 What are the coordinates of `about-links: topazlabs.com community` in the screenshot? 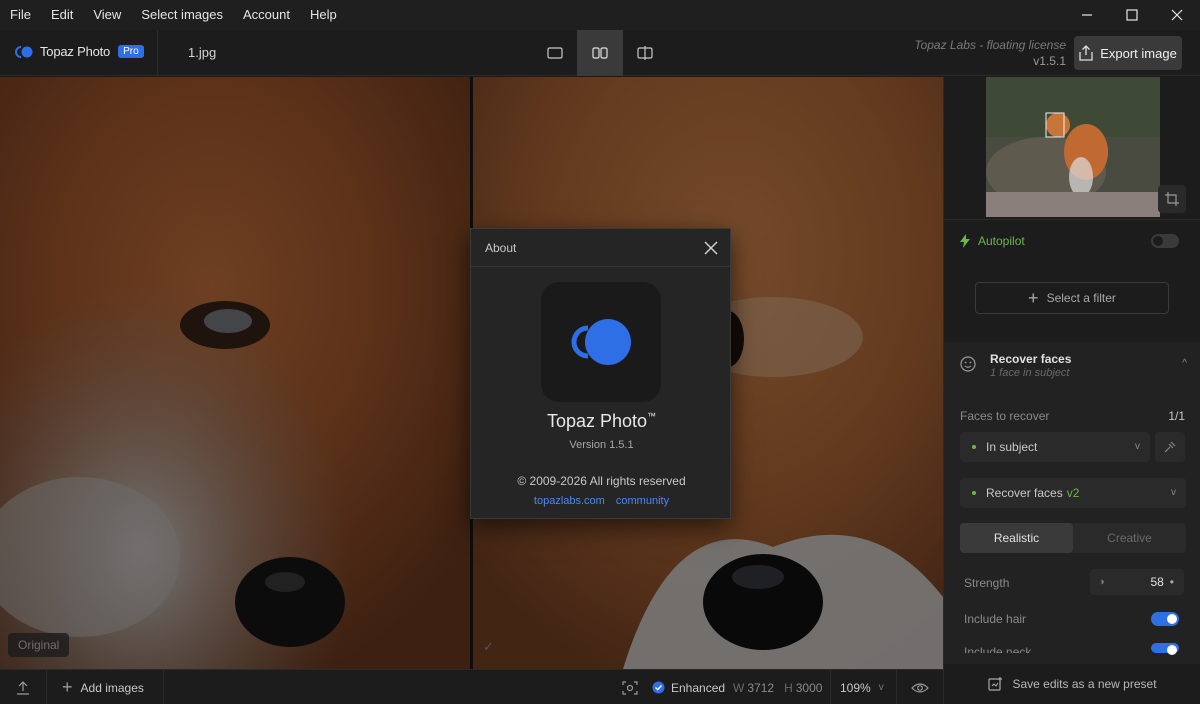 It's located at (601, 501).